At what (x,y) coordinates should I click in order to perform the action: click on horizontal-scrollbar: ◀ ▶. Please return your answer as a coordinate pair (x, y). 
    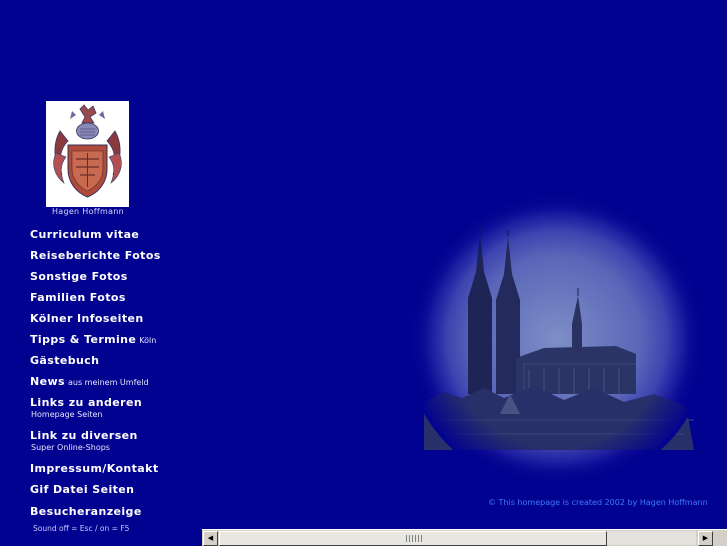
    Looking at the image, I should click on (464, 537).